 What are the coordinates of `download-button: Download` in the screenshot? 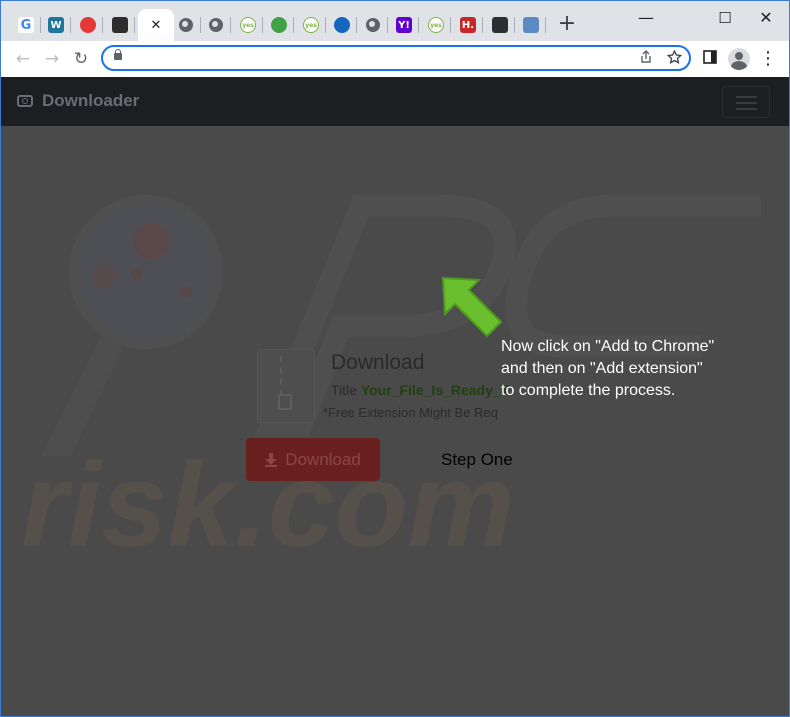 It's located at (313, 459).